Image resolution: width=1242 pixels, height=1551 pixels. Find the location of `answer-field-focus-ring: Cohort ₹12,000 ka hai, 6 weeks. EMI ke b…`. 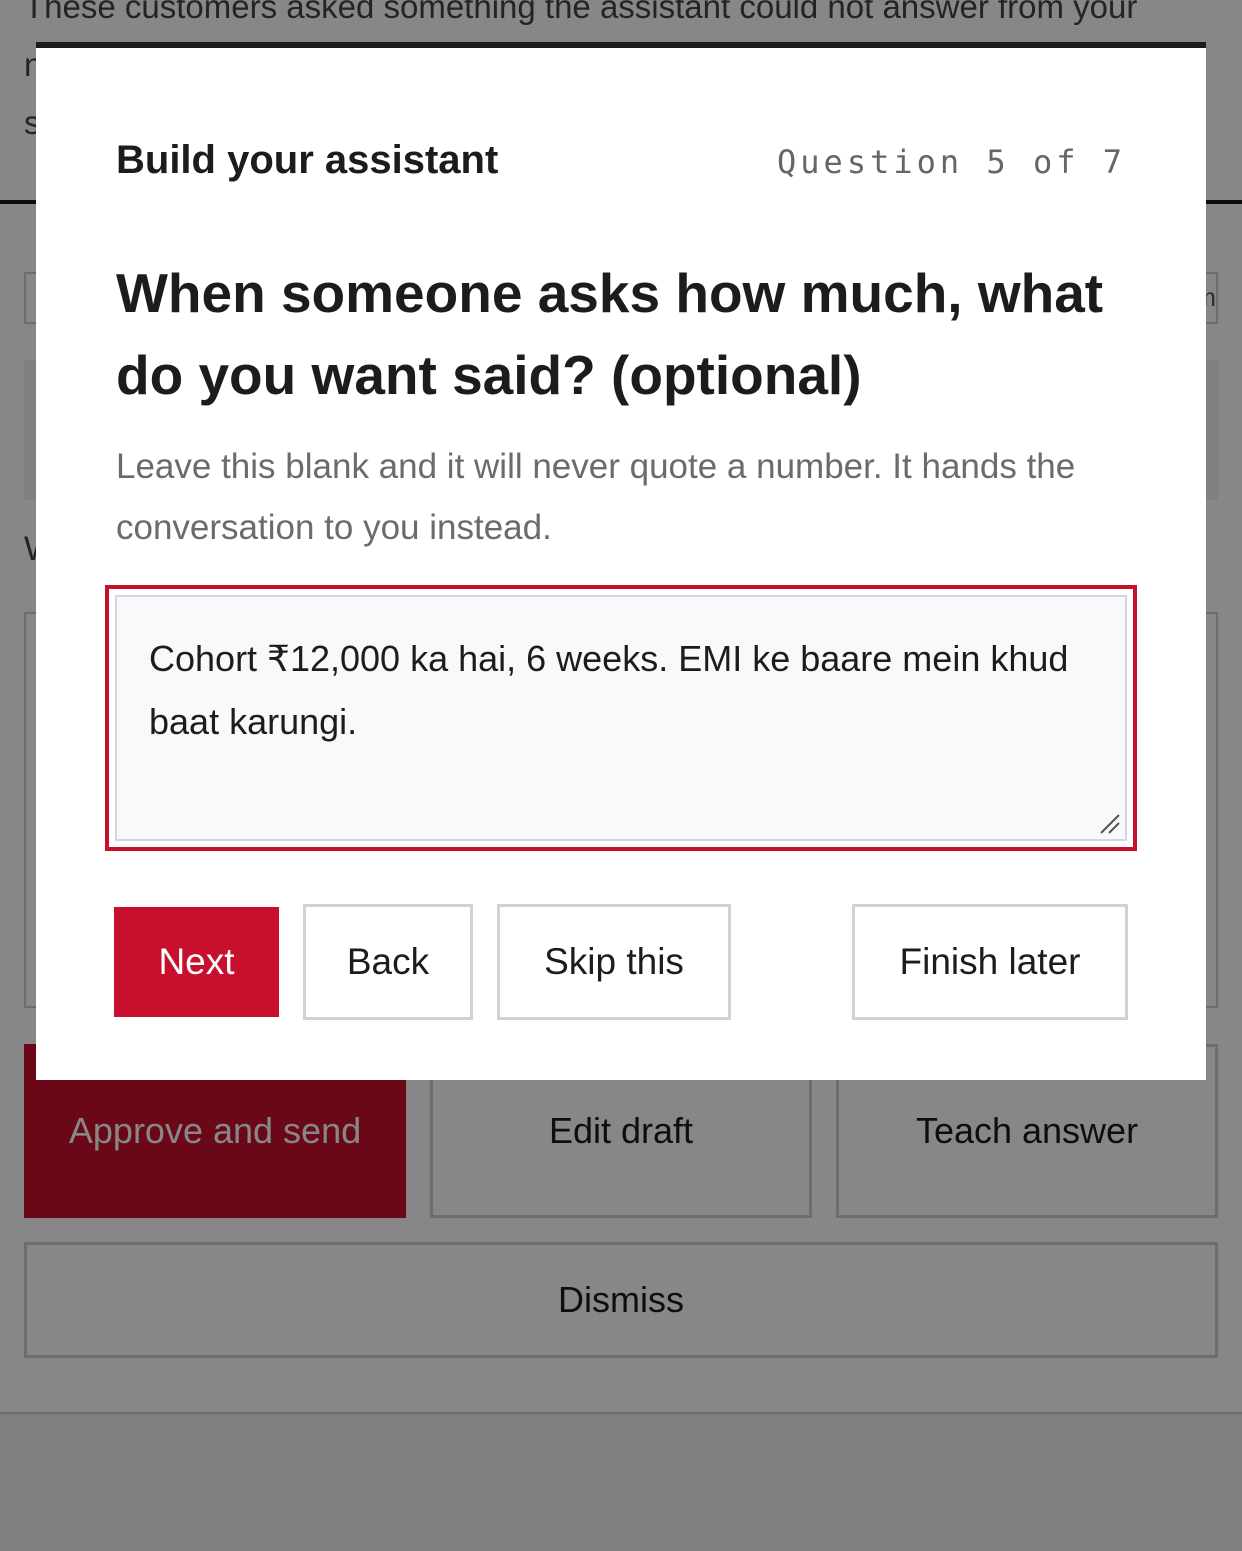

answer-field-focus-ring: Cohort ₹12,000 ka hai, 6 weeks. EMI ke b… is located at coordinates (621, 718).